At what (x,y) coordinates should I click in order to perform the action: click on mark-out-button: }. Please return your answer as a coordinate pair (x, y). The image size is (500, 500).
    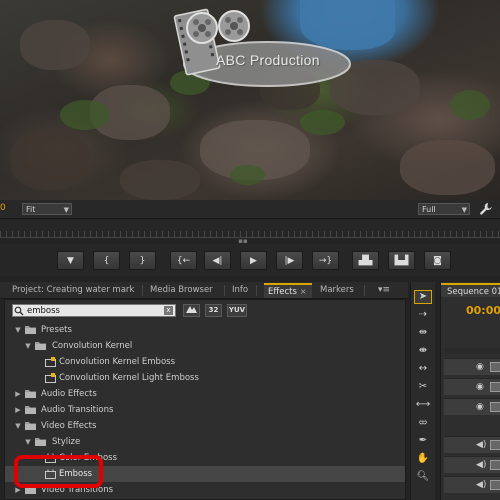
    Looking at the image, I should click on (142, 260).